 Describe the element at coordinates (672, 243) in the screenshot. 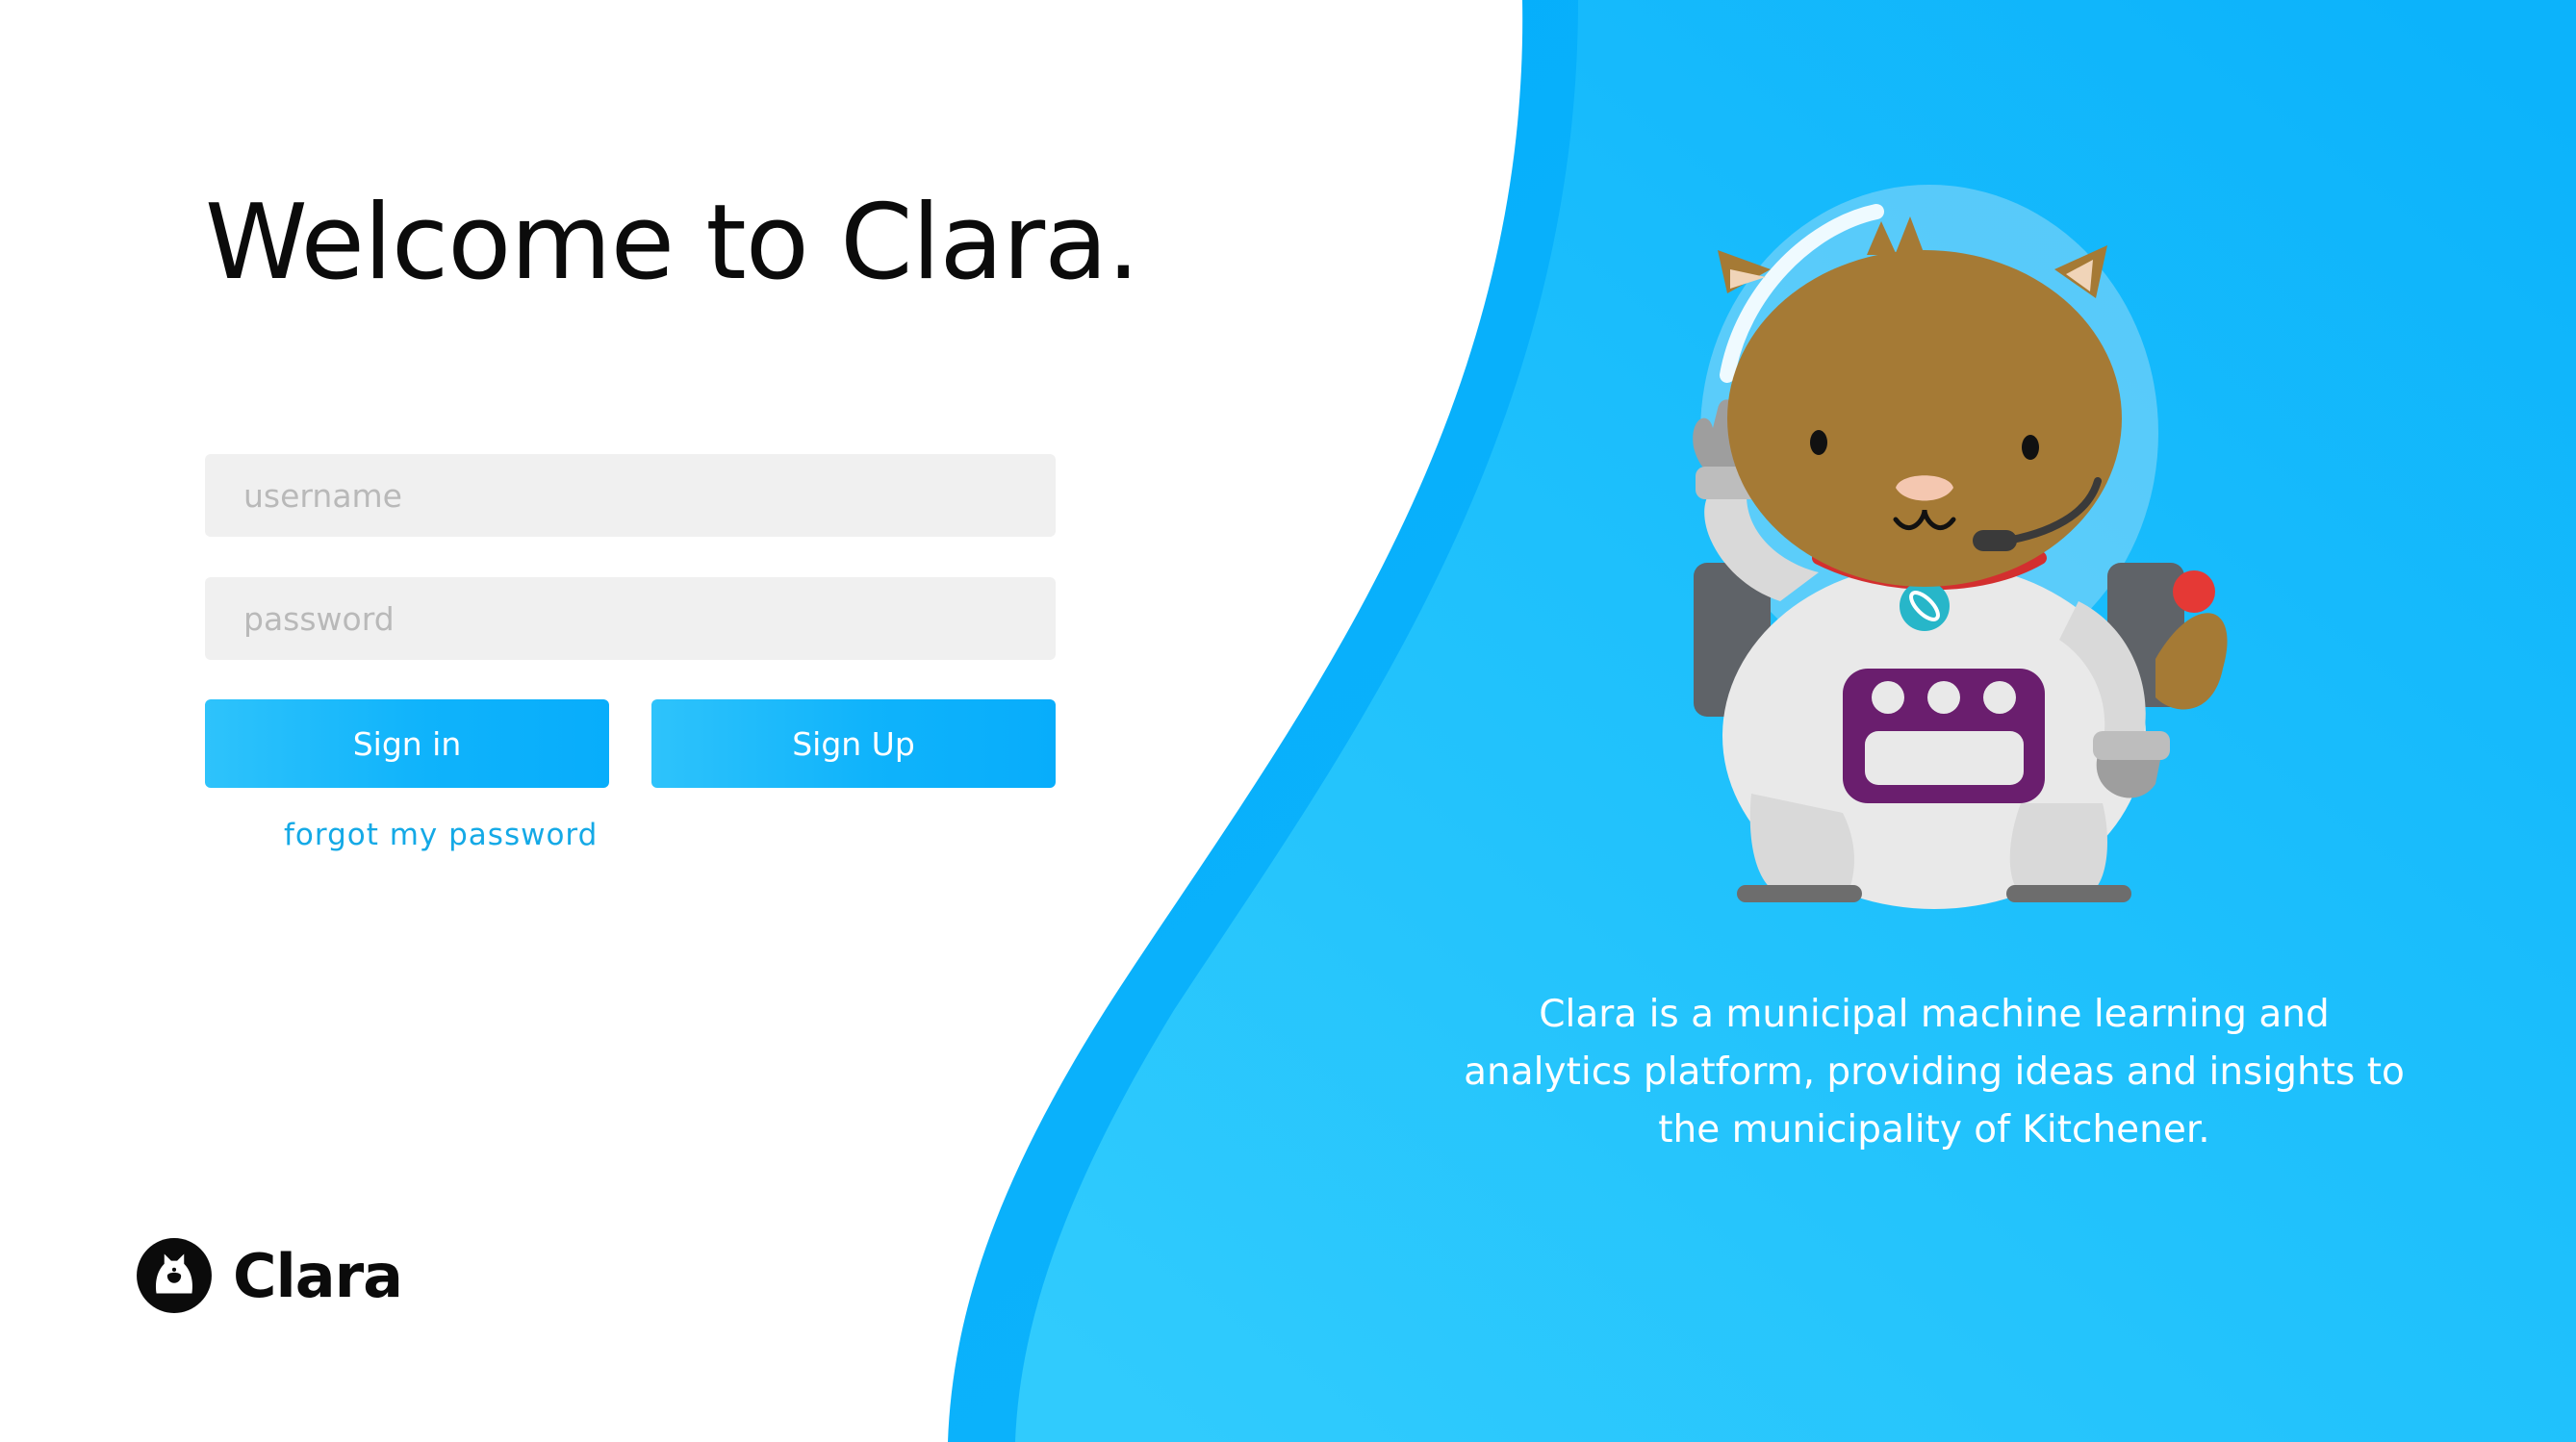

I see `page-title: Welcome to Clara.` at that location.